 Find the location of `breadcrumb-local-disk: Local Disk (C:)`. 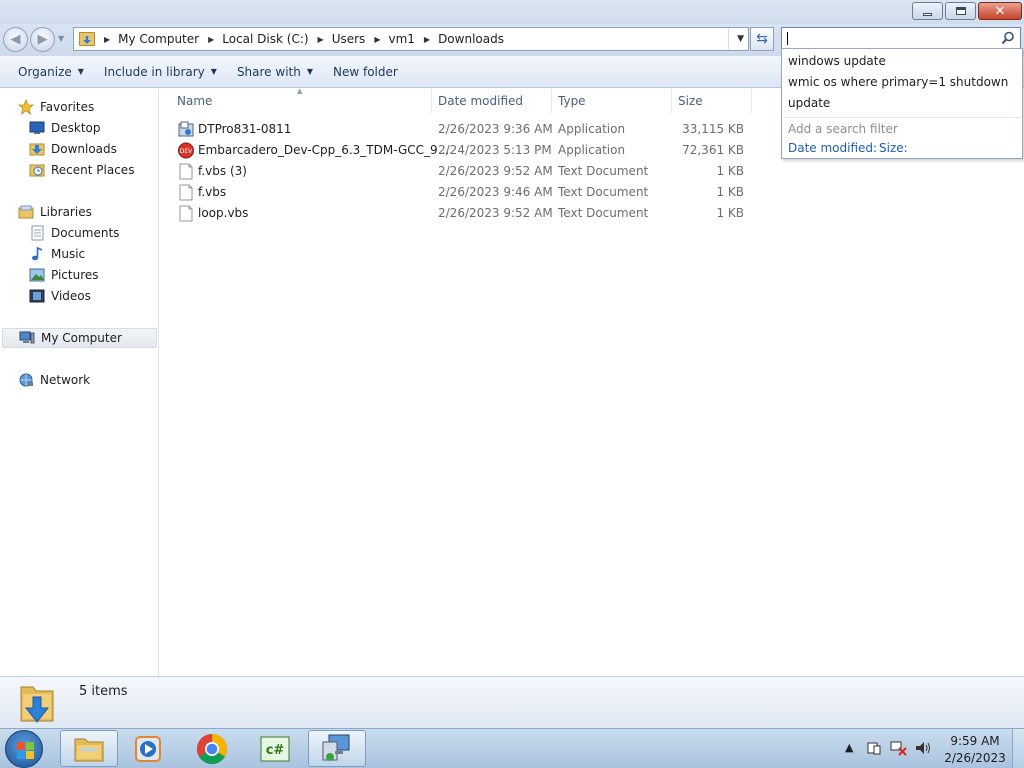

breadcrumb-local-disk: Local Disk (C:) is located at coordinates (265, 39).